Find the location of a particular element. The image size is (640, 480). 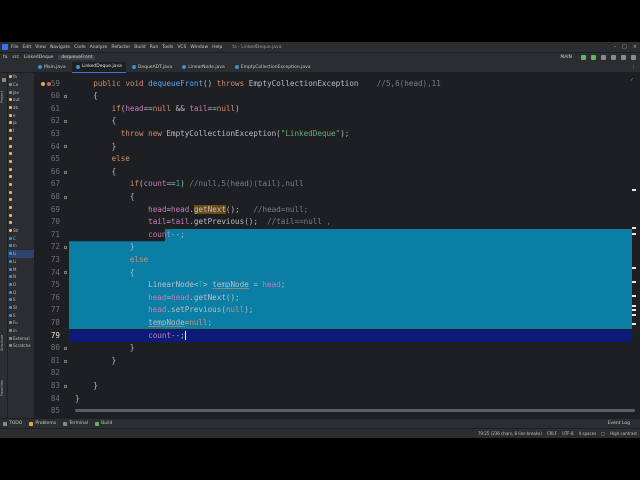

breadcrumb-item: src is located at coordinates (15, 57).